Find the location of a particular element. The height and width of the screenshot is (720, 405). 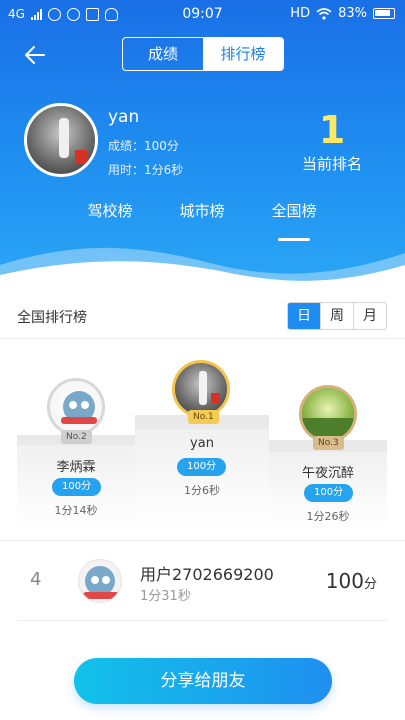

hd-label: HD is located at coordinates (300, 13).